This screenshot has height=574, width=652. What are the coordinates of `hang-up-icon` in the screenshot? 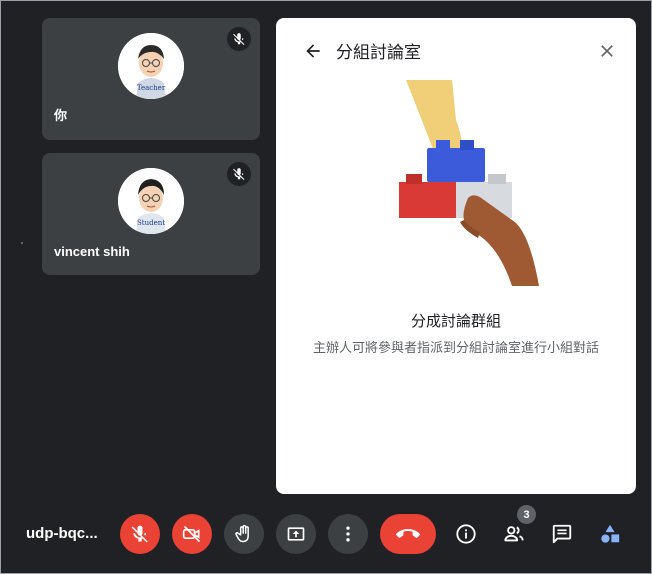 It's located at (408, 533).